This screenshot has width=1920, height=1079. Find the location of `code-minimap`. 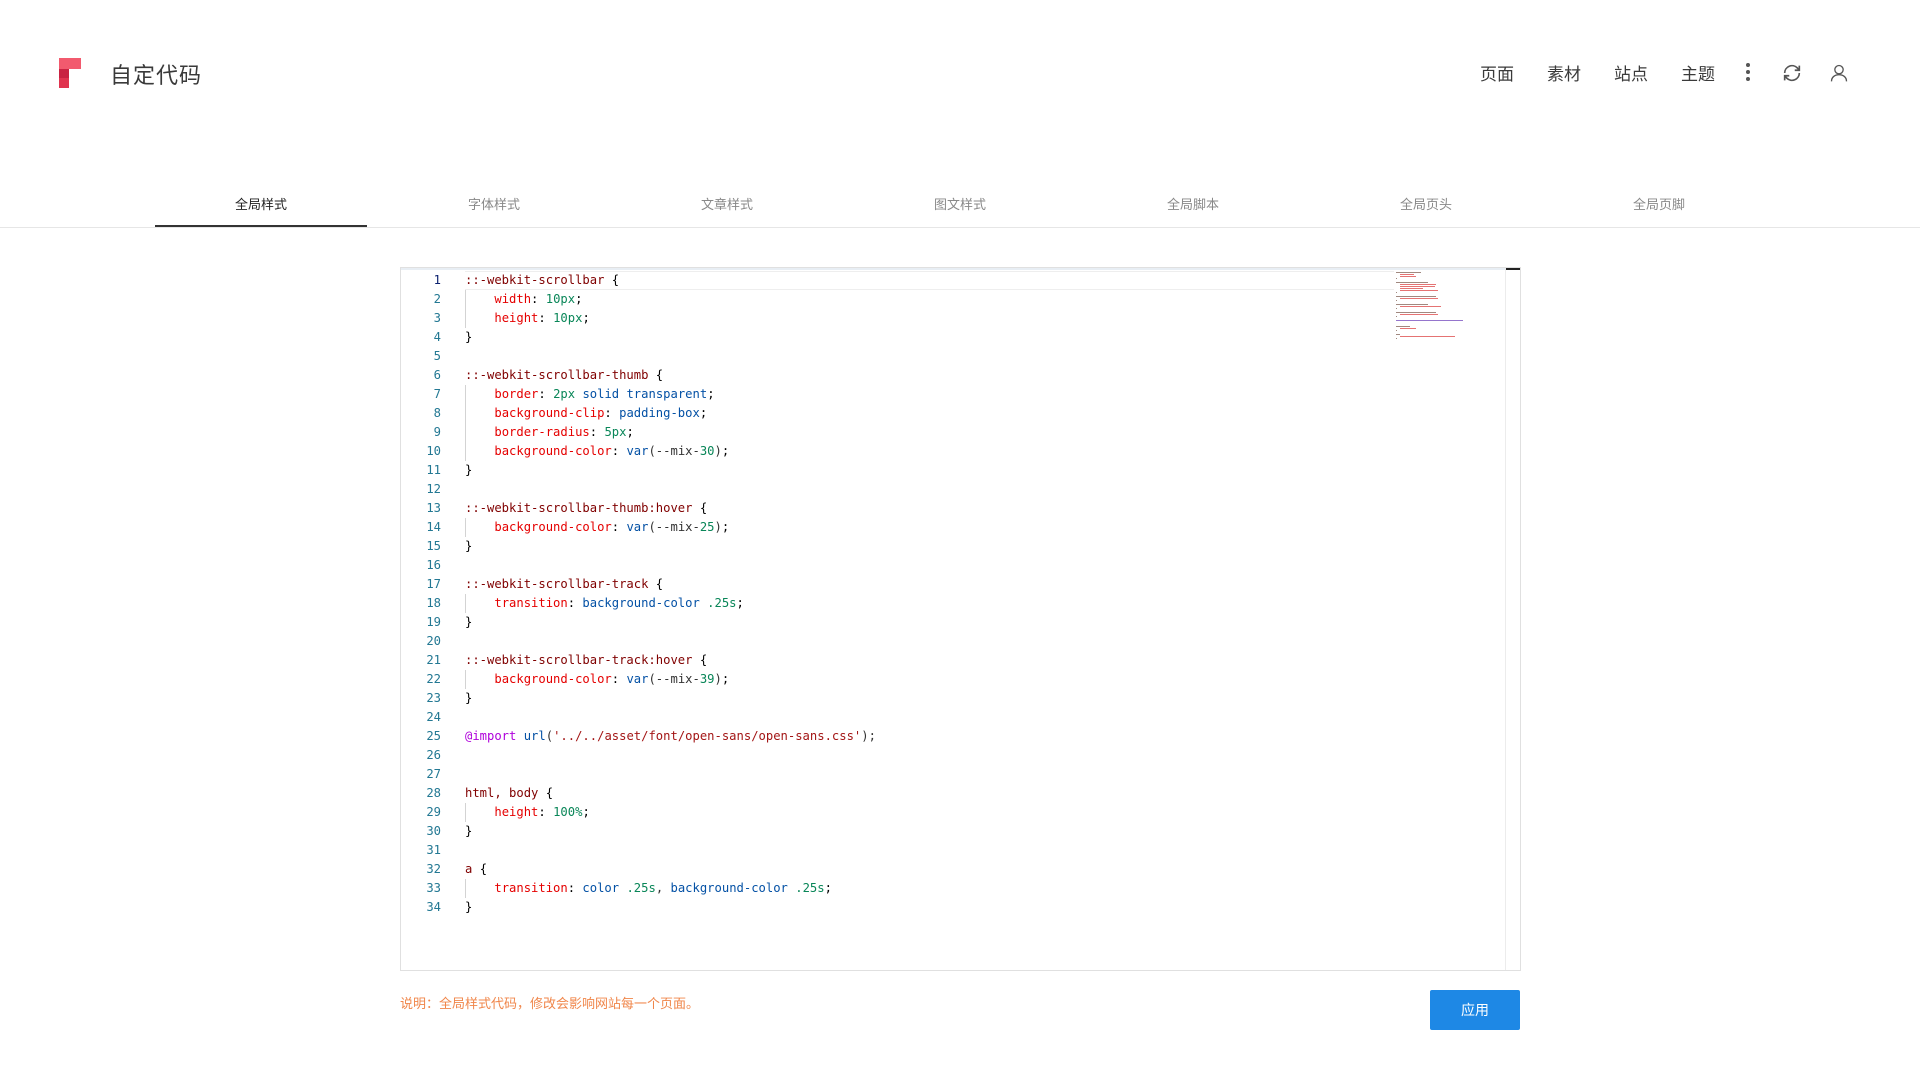

code-minimap is located at coordinates (1451, 305).